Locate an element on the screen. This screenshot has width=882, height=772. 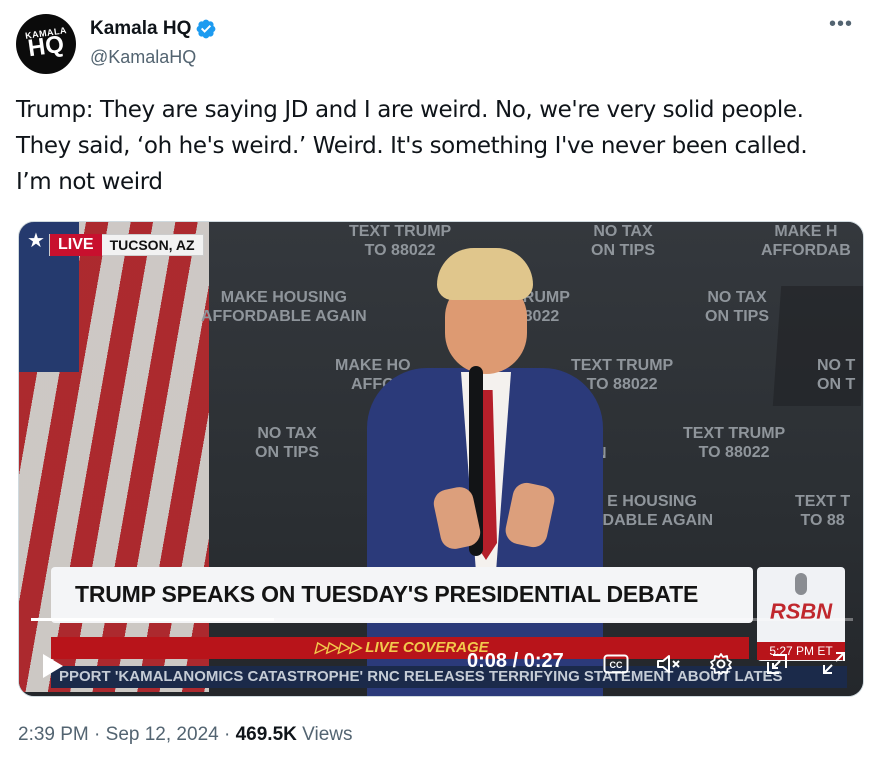
tweet-line-3: I’m not weird is located at coordinates (89, 182).